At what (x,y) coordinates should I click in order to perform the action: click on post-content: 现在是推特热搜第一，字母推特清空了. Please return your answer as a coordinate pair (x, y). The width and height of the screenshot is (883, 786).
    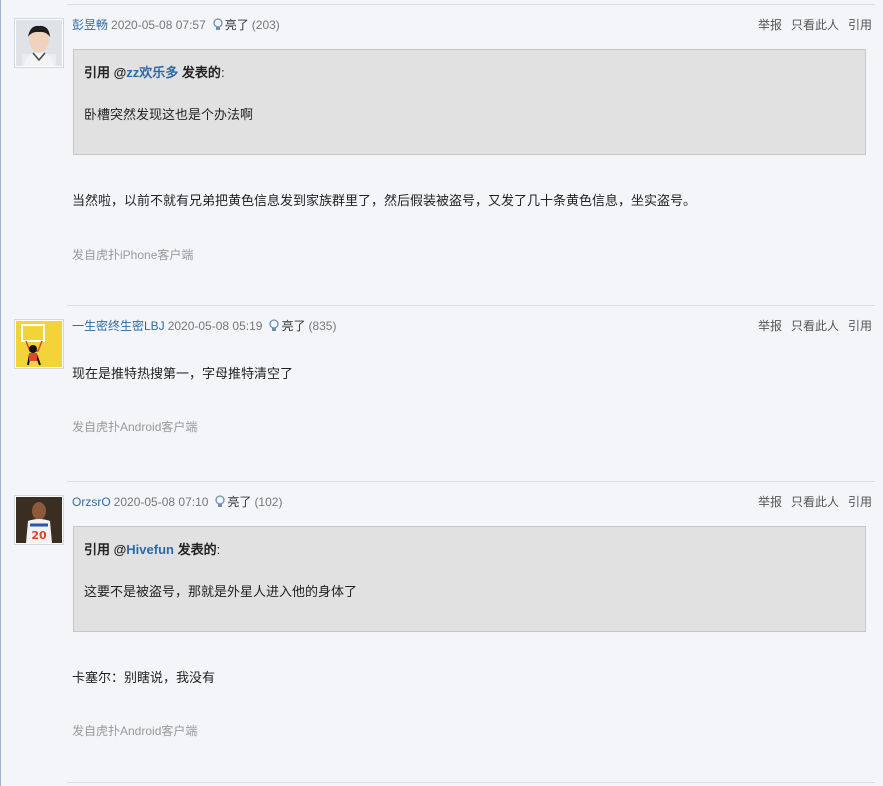
    Looking at the image, I should click on (183, 373).